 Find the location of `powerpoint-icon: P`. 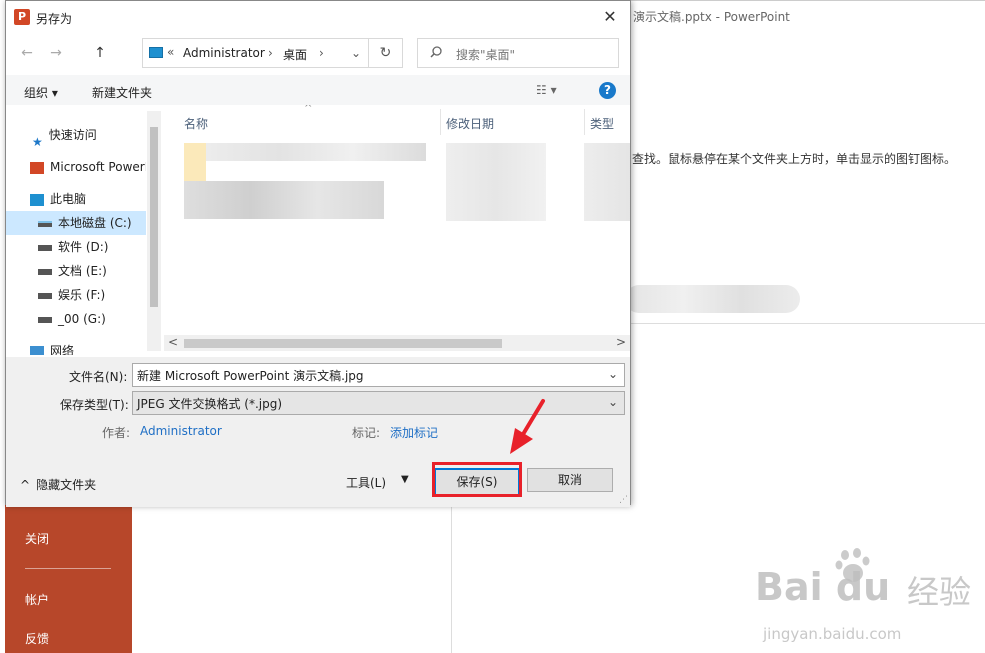

powerpoint-icon: P is located at coordinates (22, 17).